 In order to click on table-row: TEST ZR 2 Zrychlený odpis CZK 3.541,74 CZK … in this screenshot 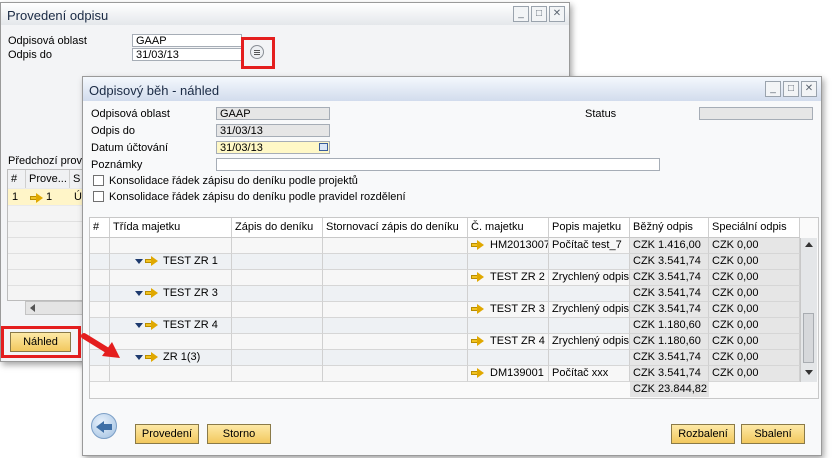, I will do `click(445, 278)`.